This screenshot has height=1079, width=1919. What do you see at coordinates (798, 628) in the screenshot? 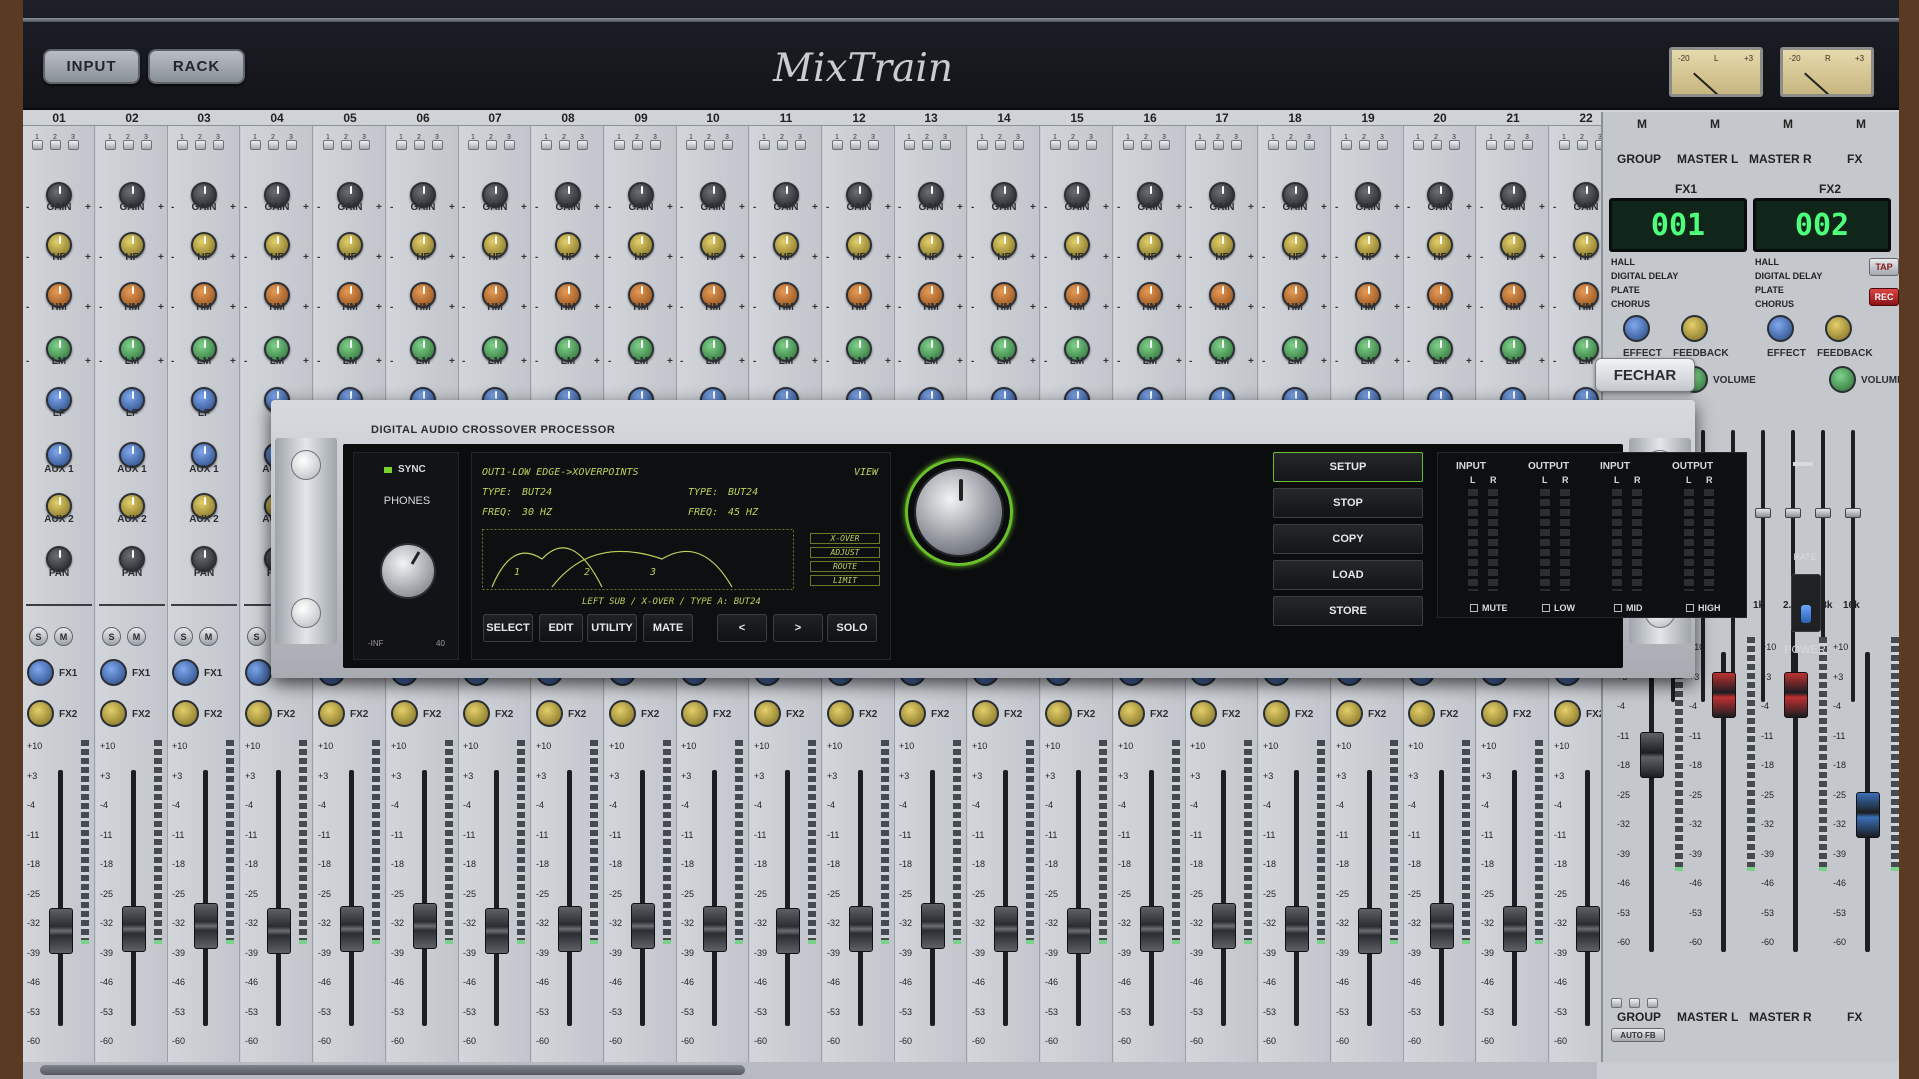
I see `rack-button-5: >` at bounding box center [798, 628].